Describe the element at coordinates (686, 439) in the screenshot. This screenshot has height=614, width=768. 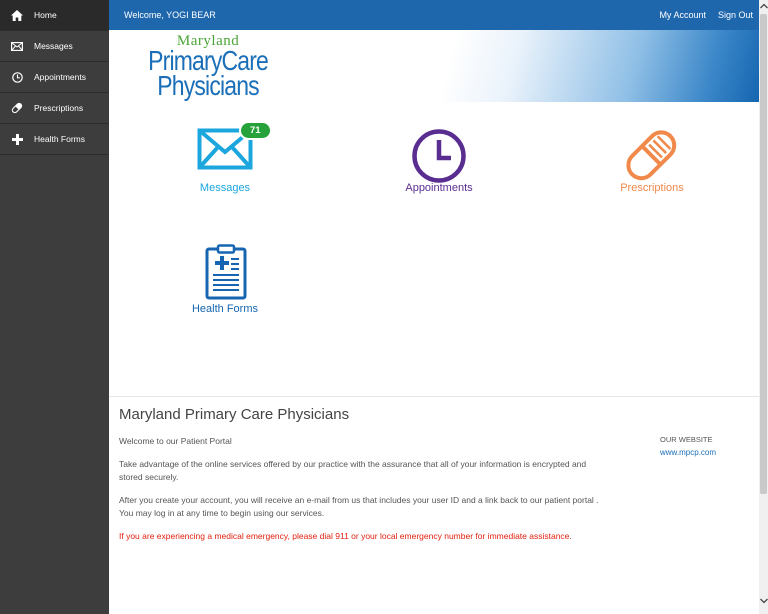
I see `website-heading: OUR WEBSITE` at that location.